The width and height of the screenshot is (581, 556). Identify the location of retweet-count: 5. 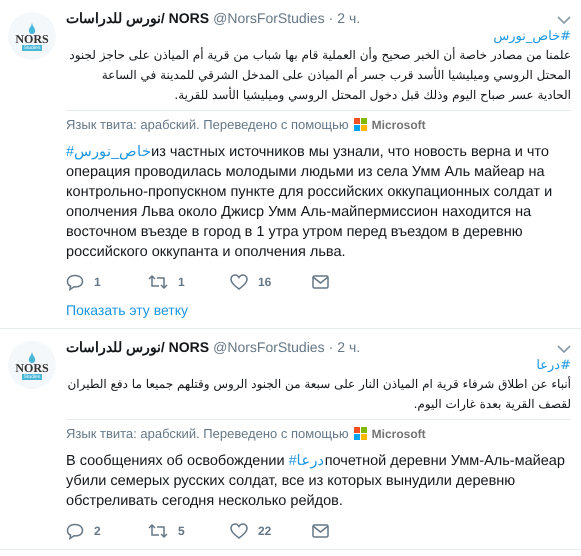
(181, 531).